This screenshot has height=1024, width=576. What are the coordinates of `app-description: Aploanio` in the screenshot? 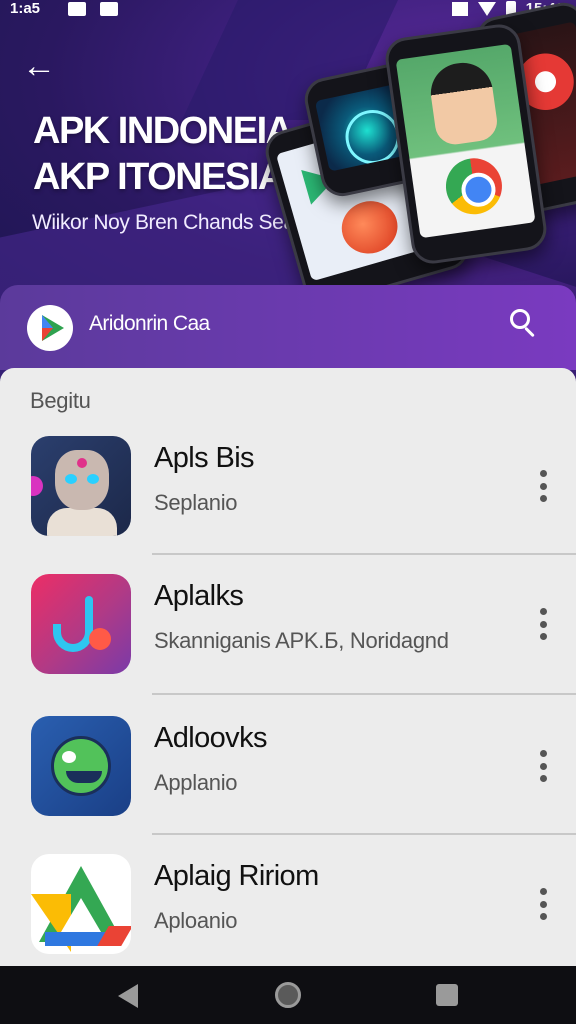 It's located at (196, 920).